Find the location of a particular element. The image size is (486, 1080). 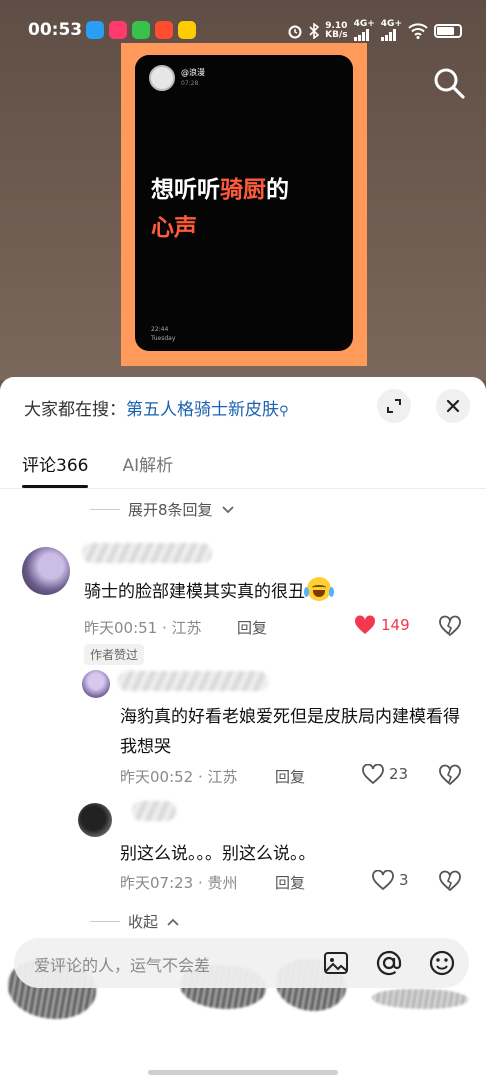

close-sheet-button is located at coordinates (453, 406).